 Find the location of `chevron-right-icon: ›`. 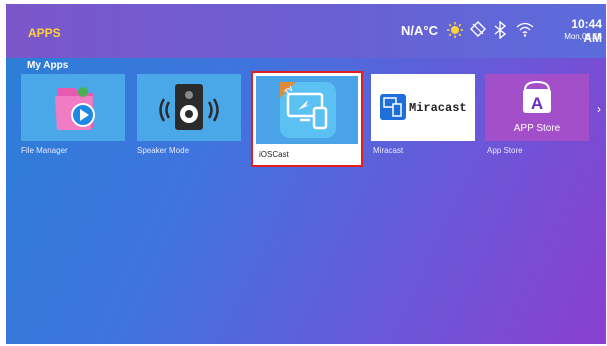

chevron-right-icon: › is located at coordinates (599, 109).